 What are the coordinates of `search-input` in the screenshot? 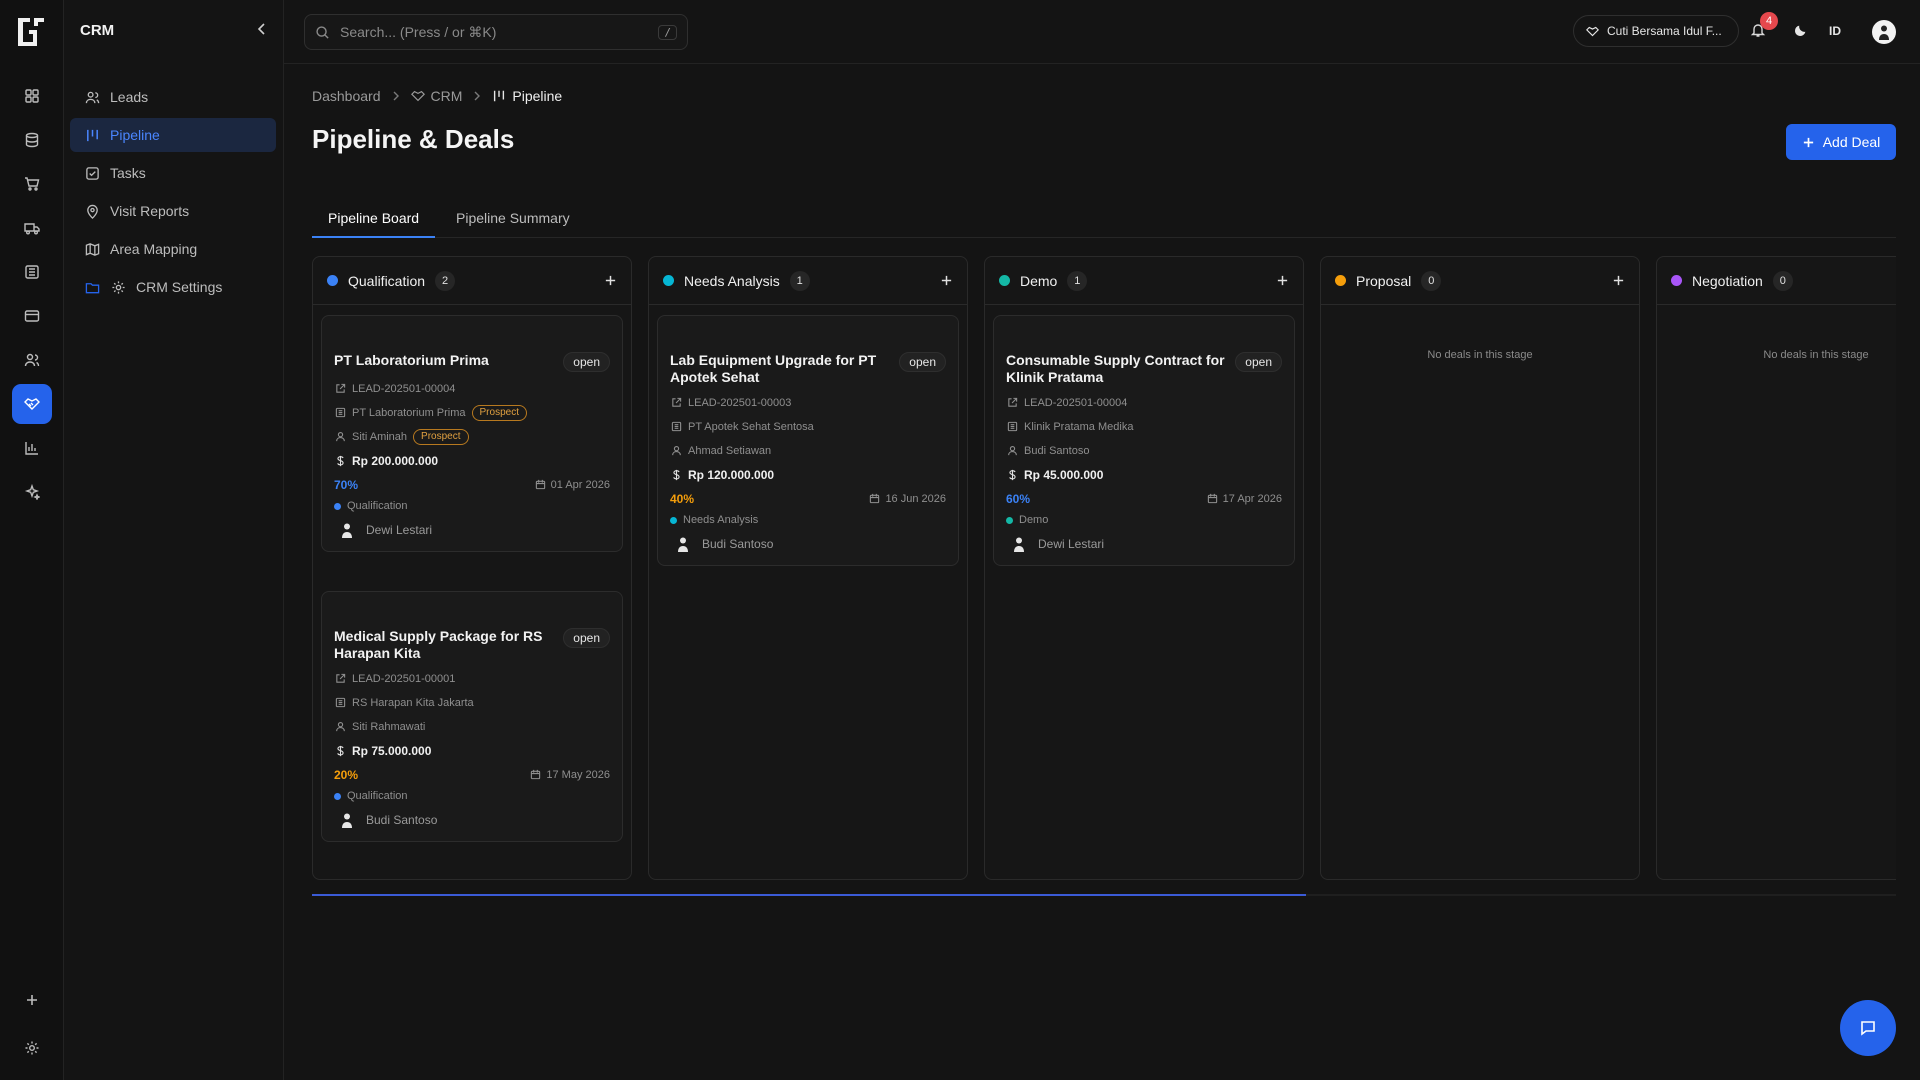 It's located at (494, 32).